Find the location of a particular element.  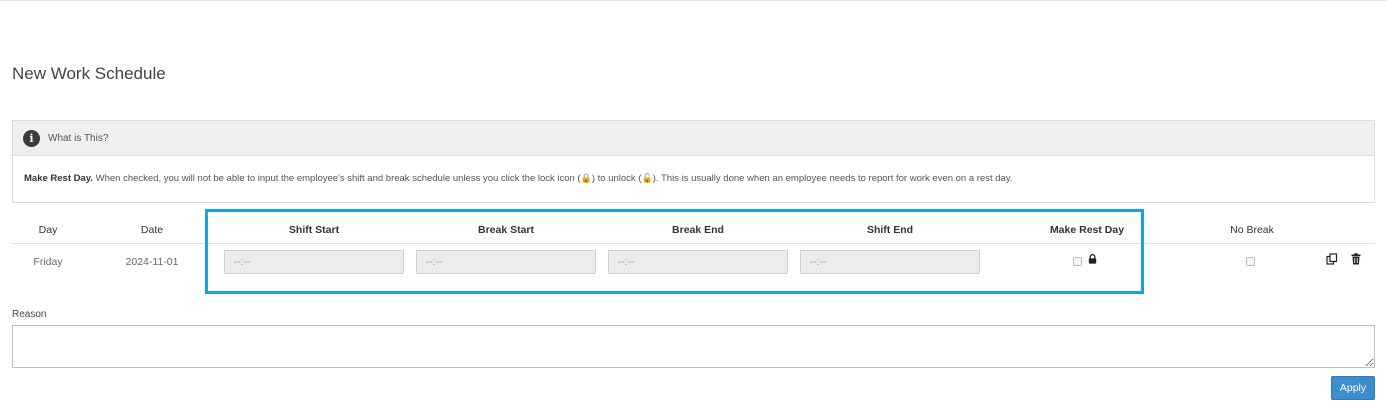

unlock-icon: 🔓 is located at coordinates (647, 178).